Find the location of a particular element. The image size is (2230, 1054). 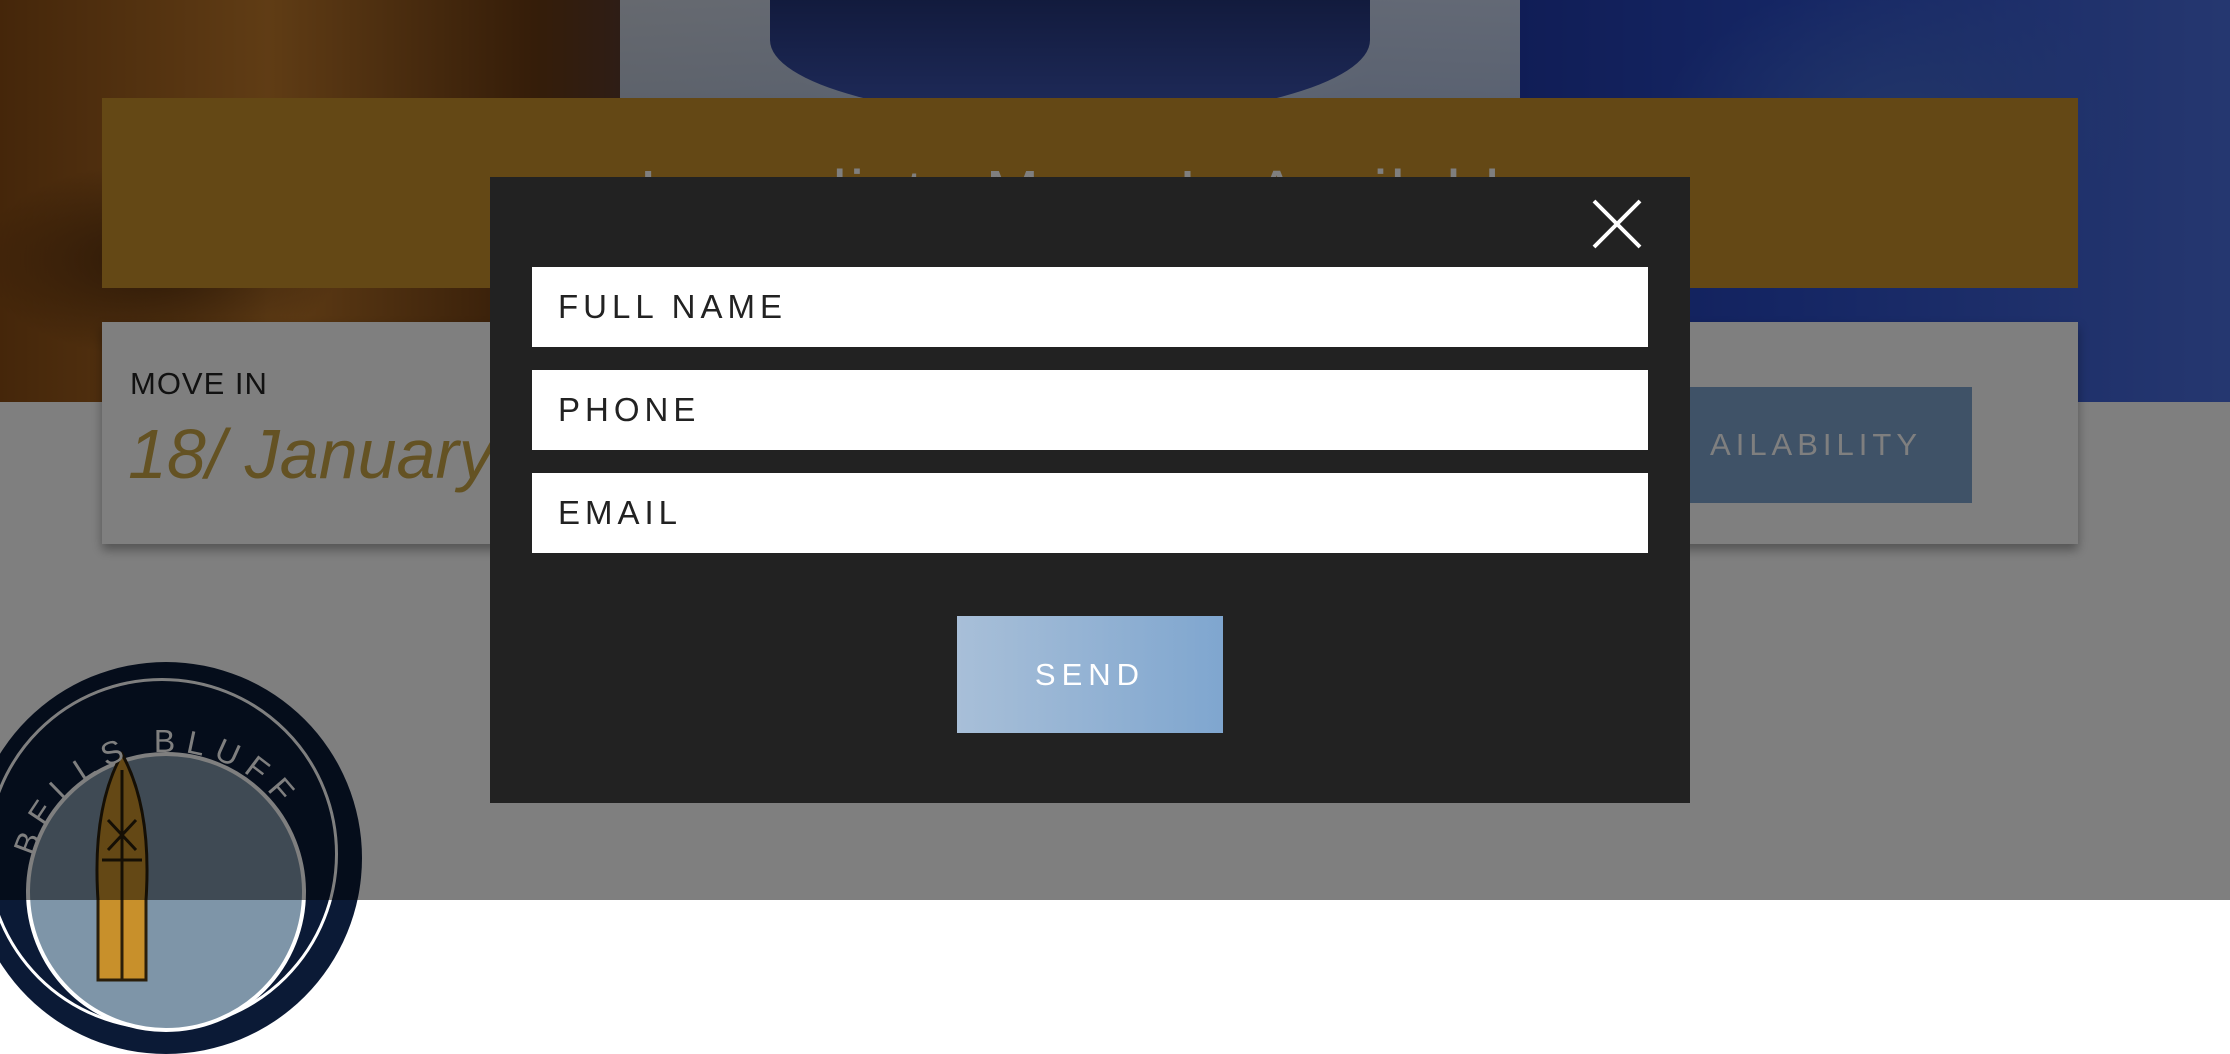

email-input is located at coordinates (1090, 513).